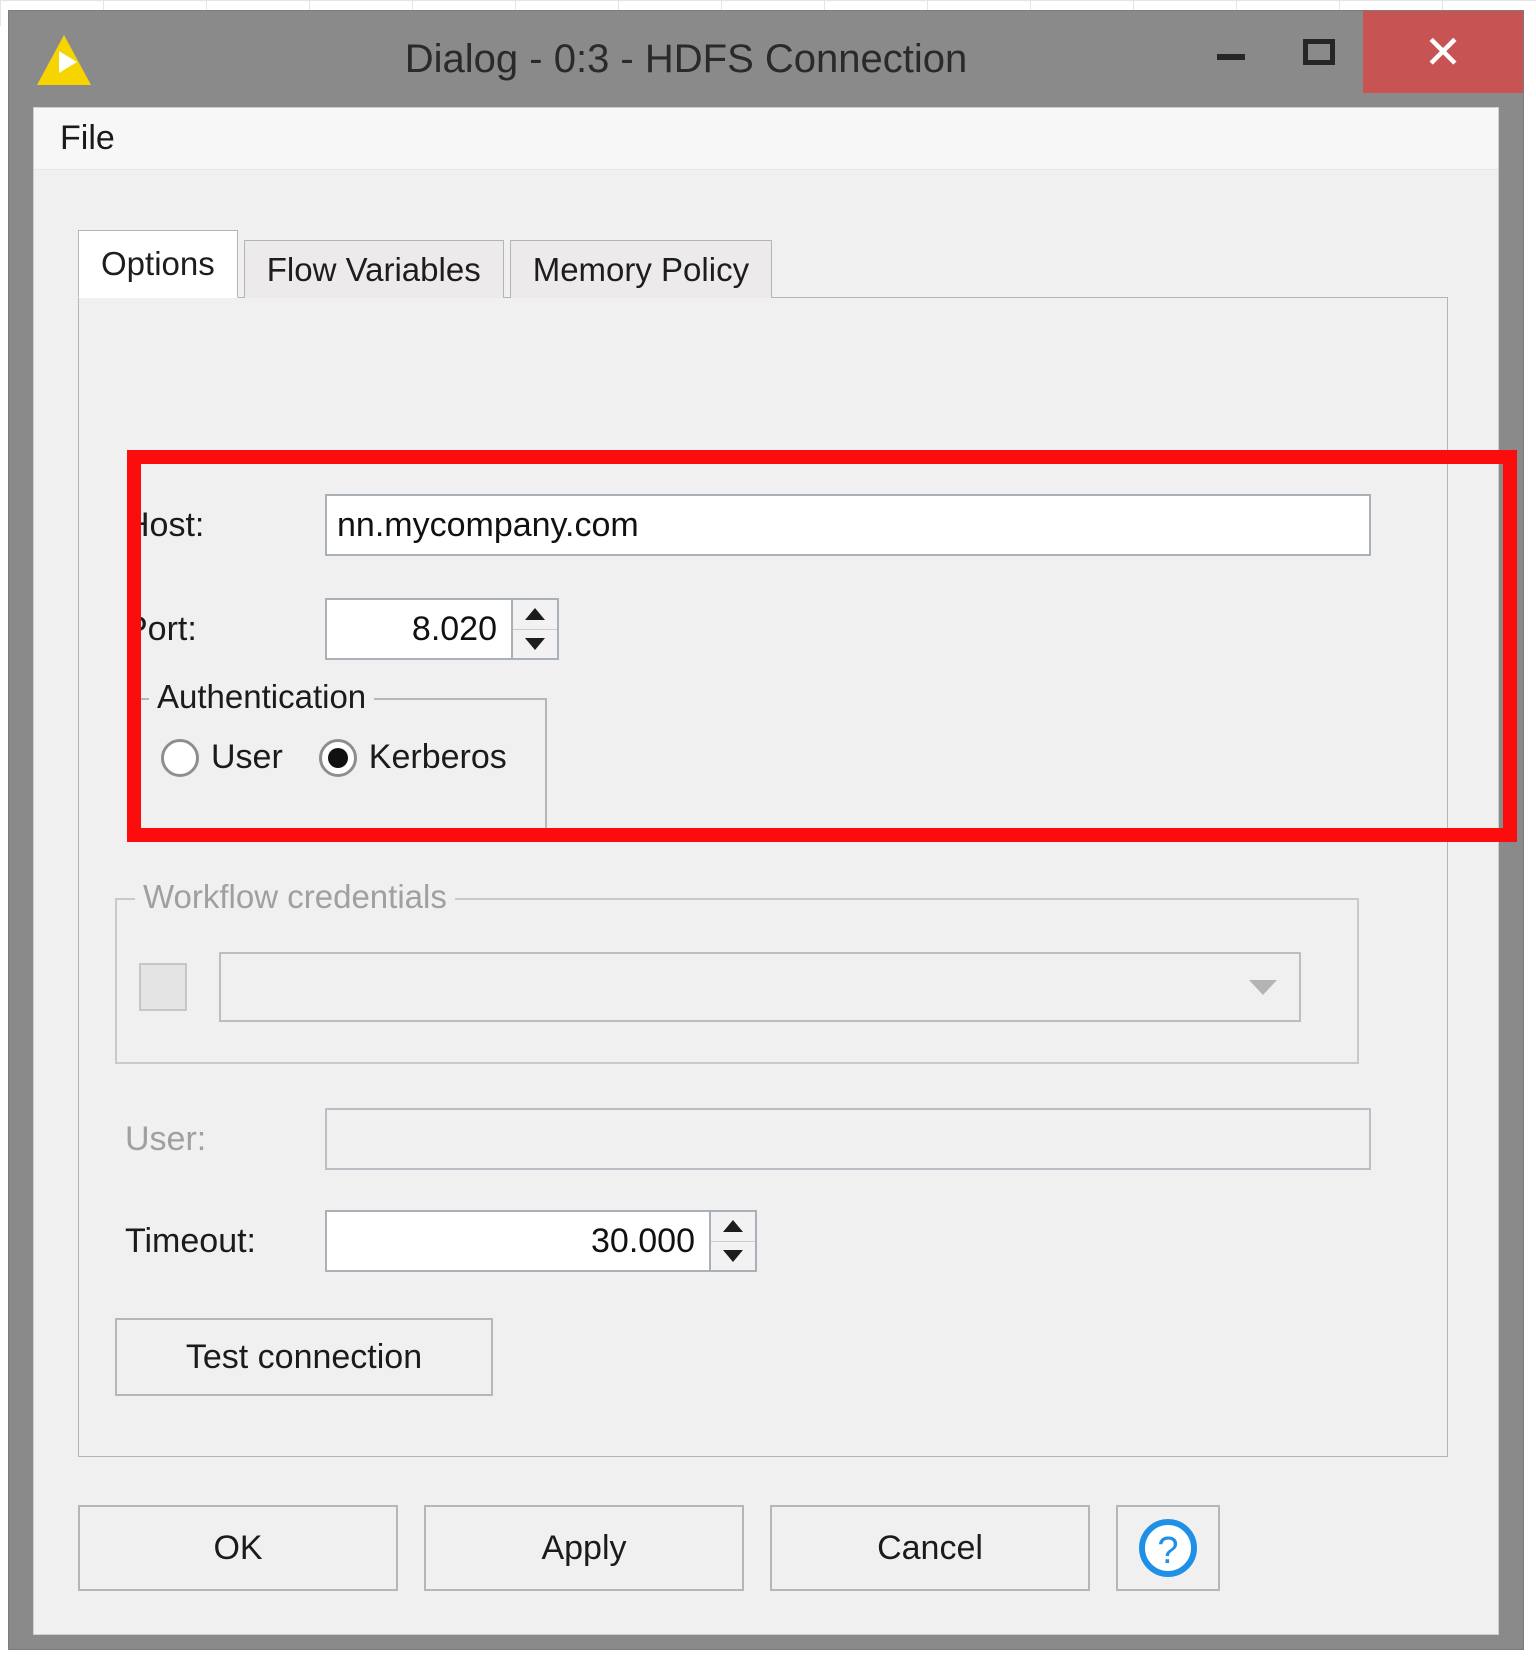 Image resolution: width=1536 pixels, height=1663 pixels. What do you see at coordinates (247, 757) in the screenshot?
I see `radio-user-label: User` at bounding box center [247, 757].